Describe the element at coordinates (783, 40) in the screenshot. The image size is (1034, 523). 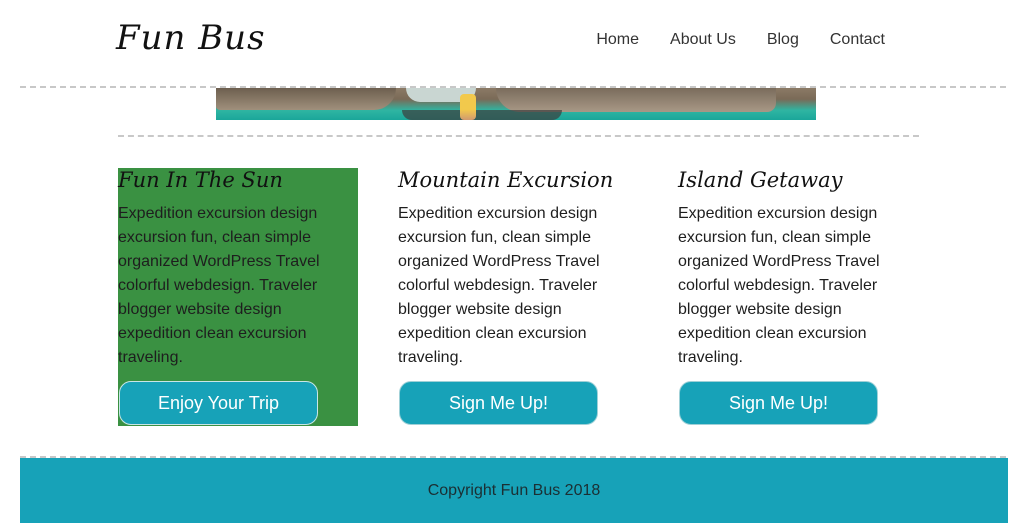
I see `nav-blog-link: Blog` at that location.